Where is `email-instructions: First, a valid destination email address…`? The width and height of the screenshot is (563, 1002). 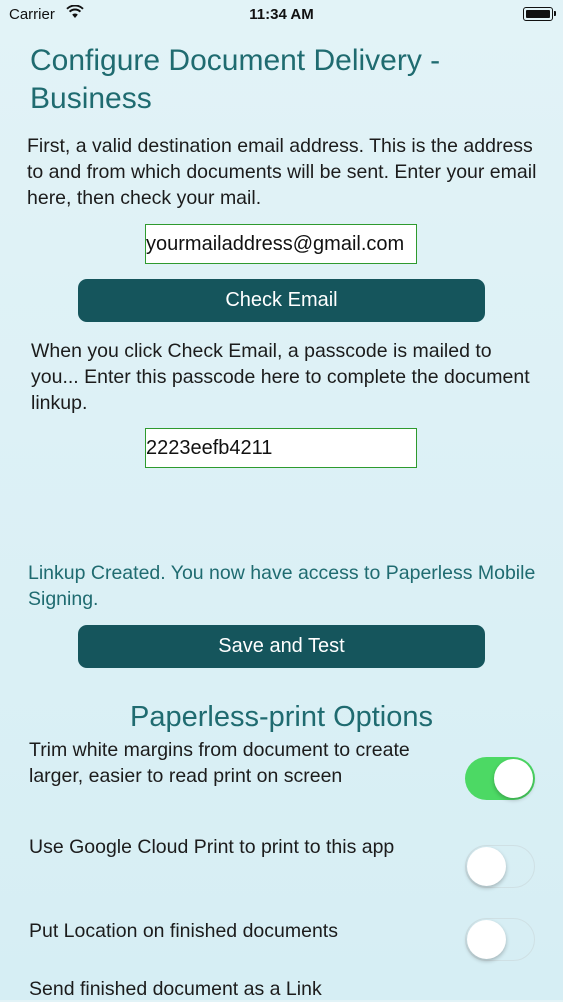
email-instructions: First, a valid destination email address… is located at coordinates (282, 172).